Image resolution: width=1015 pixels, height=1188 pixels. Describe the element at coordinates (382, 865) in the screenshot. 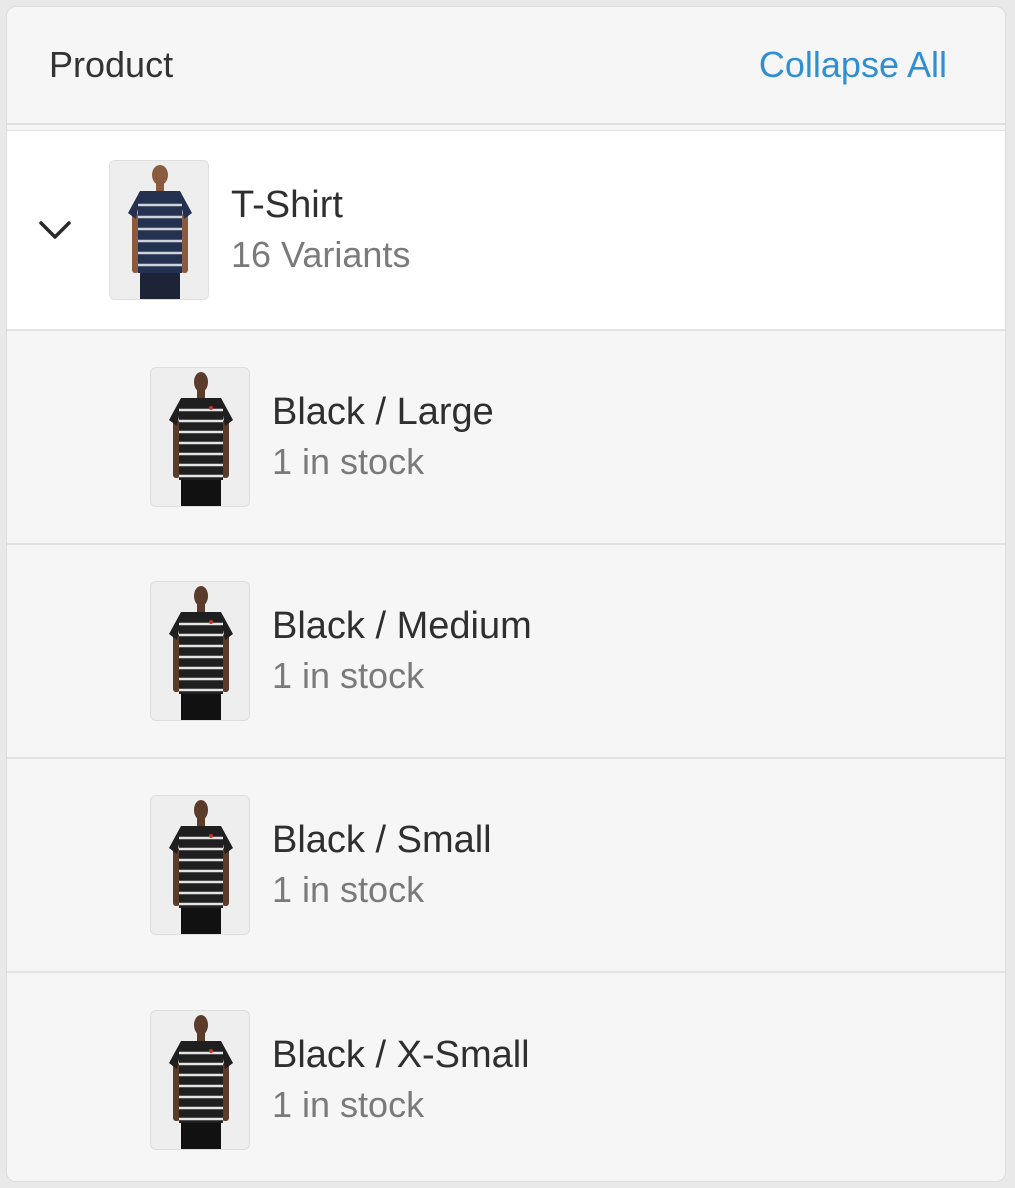

I see `variant-info: Black / Small 1 in stock` at that location.